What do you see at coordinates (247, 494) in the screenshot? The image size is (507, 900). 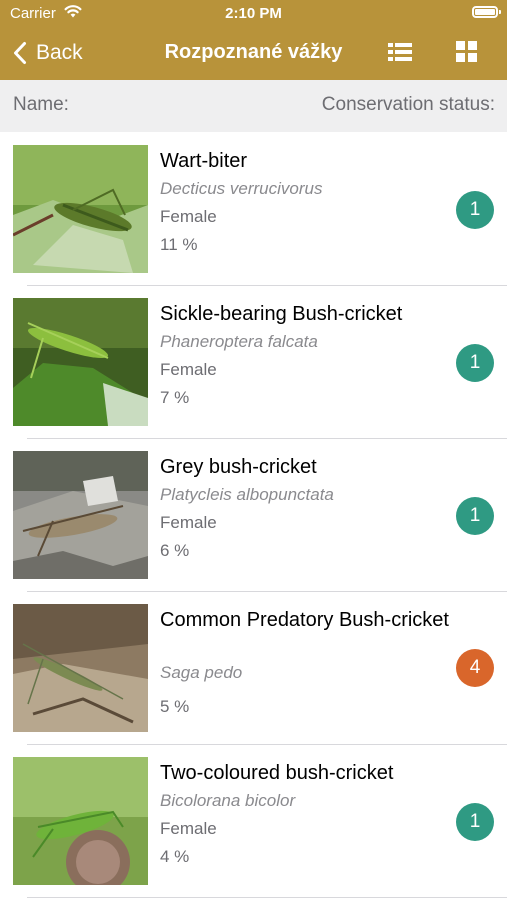 I see `latin-name: Platycleis albopunctata` at bounding box center [247, 494].